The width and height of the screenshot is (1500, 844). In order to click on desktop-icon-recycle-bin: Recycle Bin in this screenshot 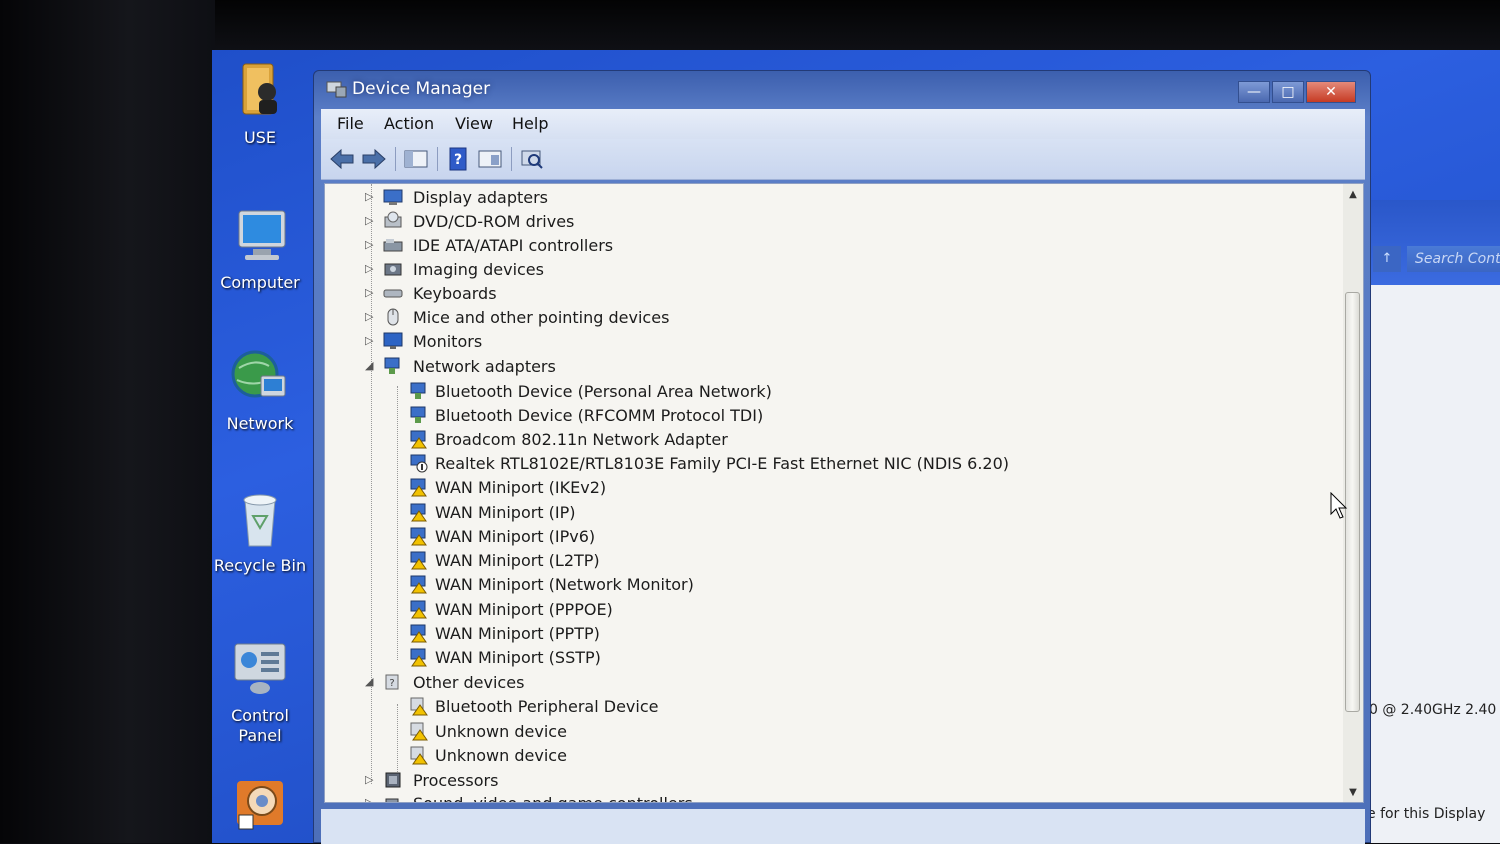, I will do `click(260, 532)`.